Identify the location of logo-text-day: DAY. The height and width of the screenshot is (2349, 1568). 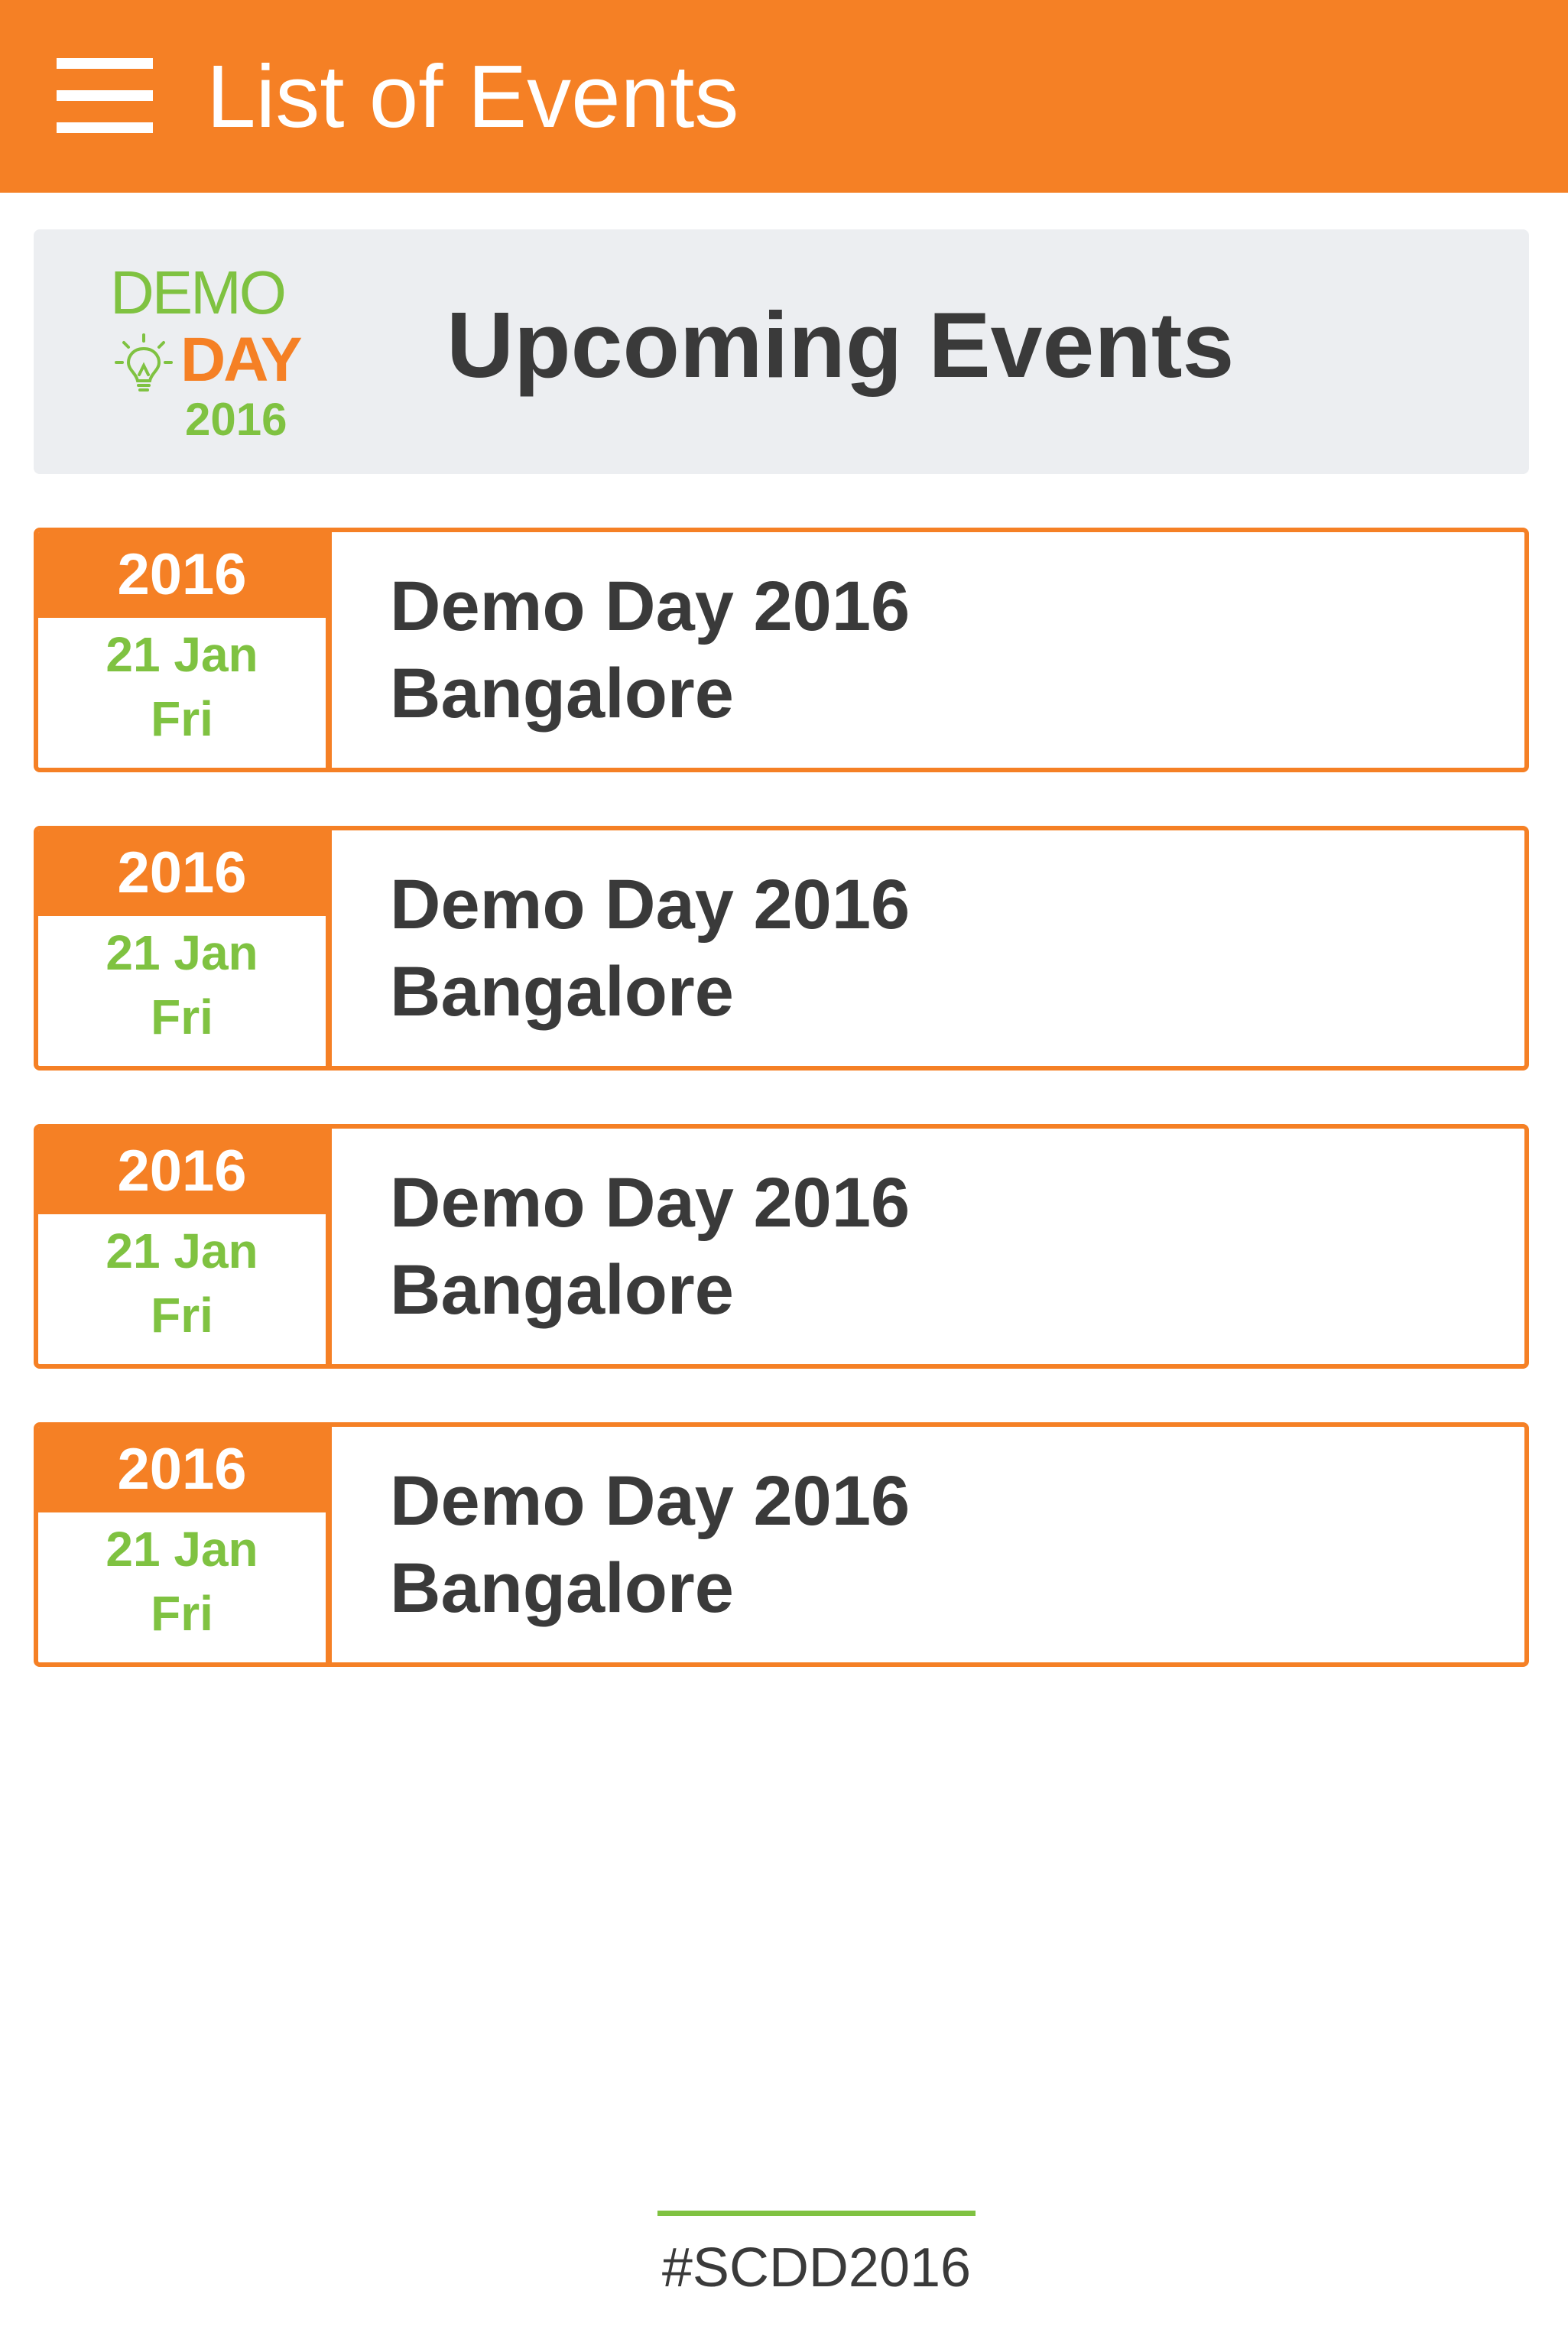
(242, 360).